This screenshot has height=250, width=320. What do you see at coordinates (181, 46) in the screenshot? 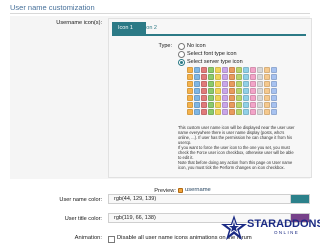
I see `radio-no-icon` at bounding box center [181, 46].